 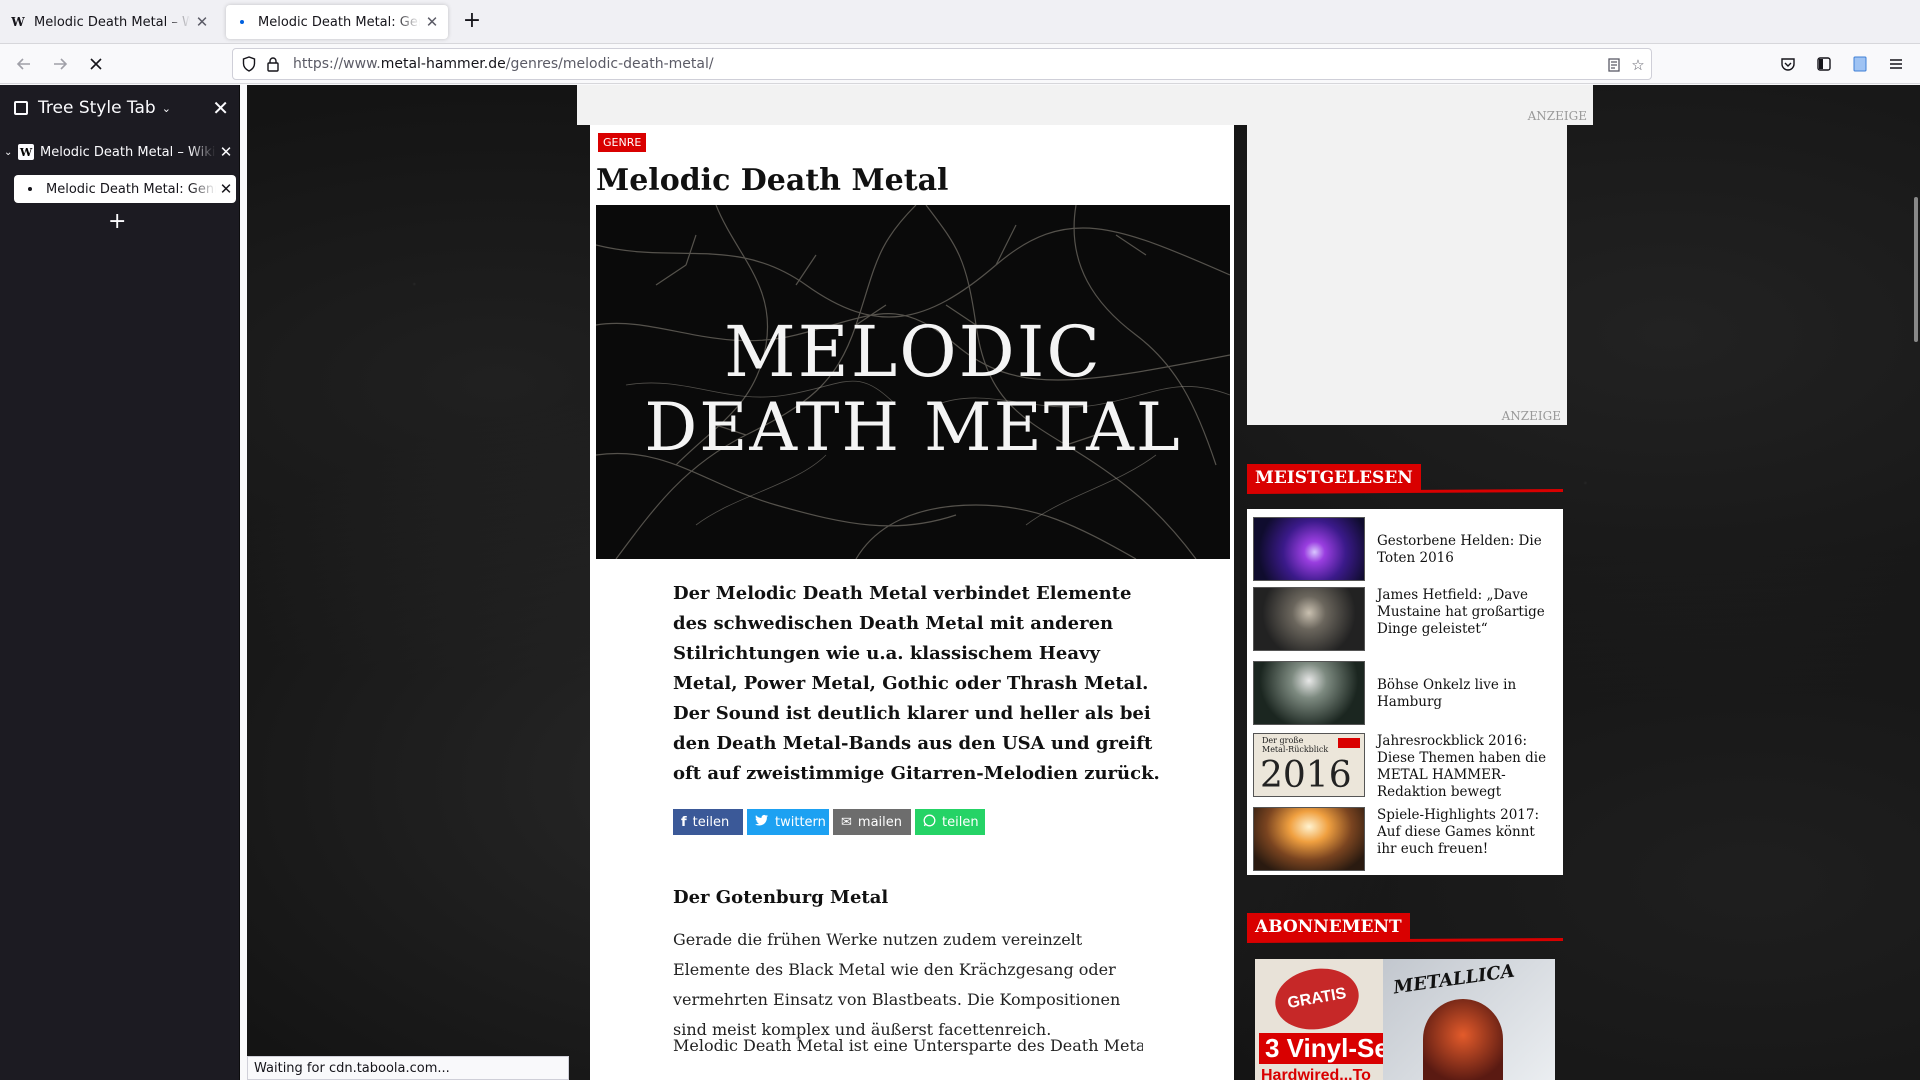 I want to click on forward-button, so click(x=60, y=64).